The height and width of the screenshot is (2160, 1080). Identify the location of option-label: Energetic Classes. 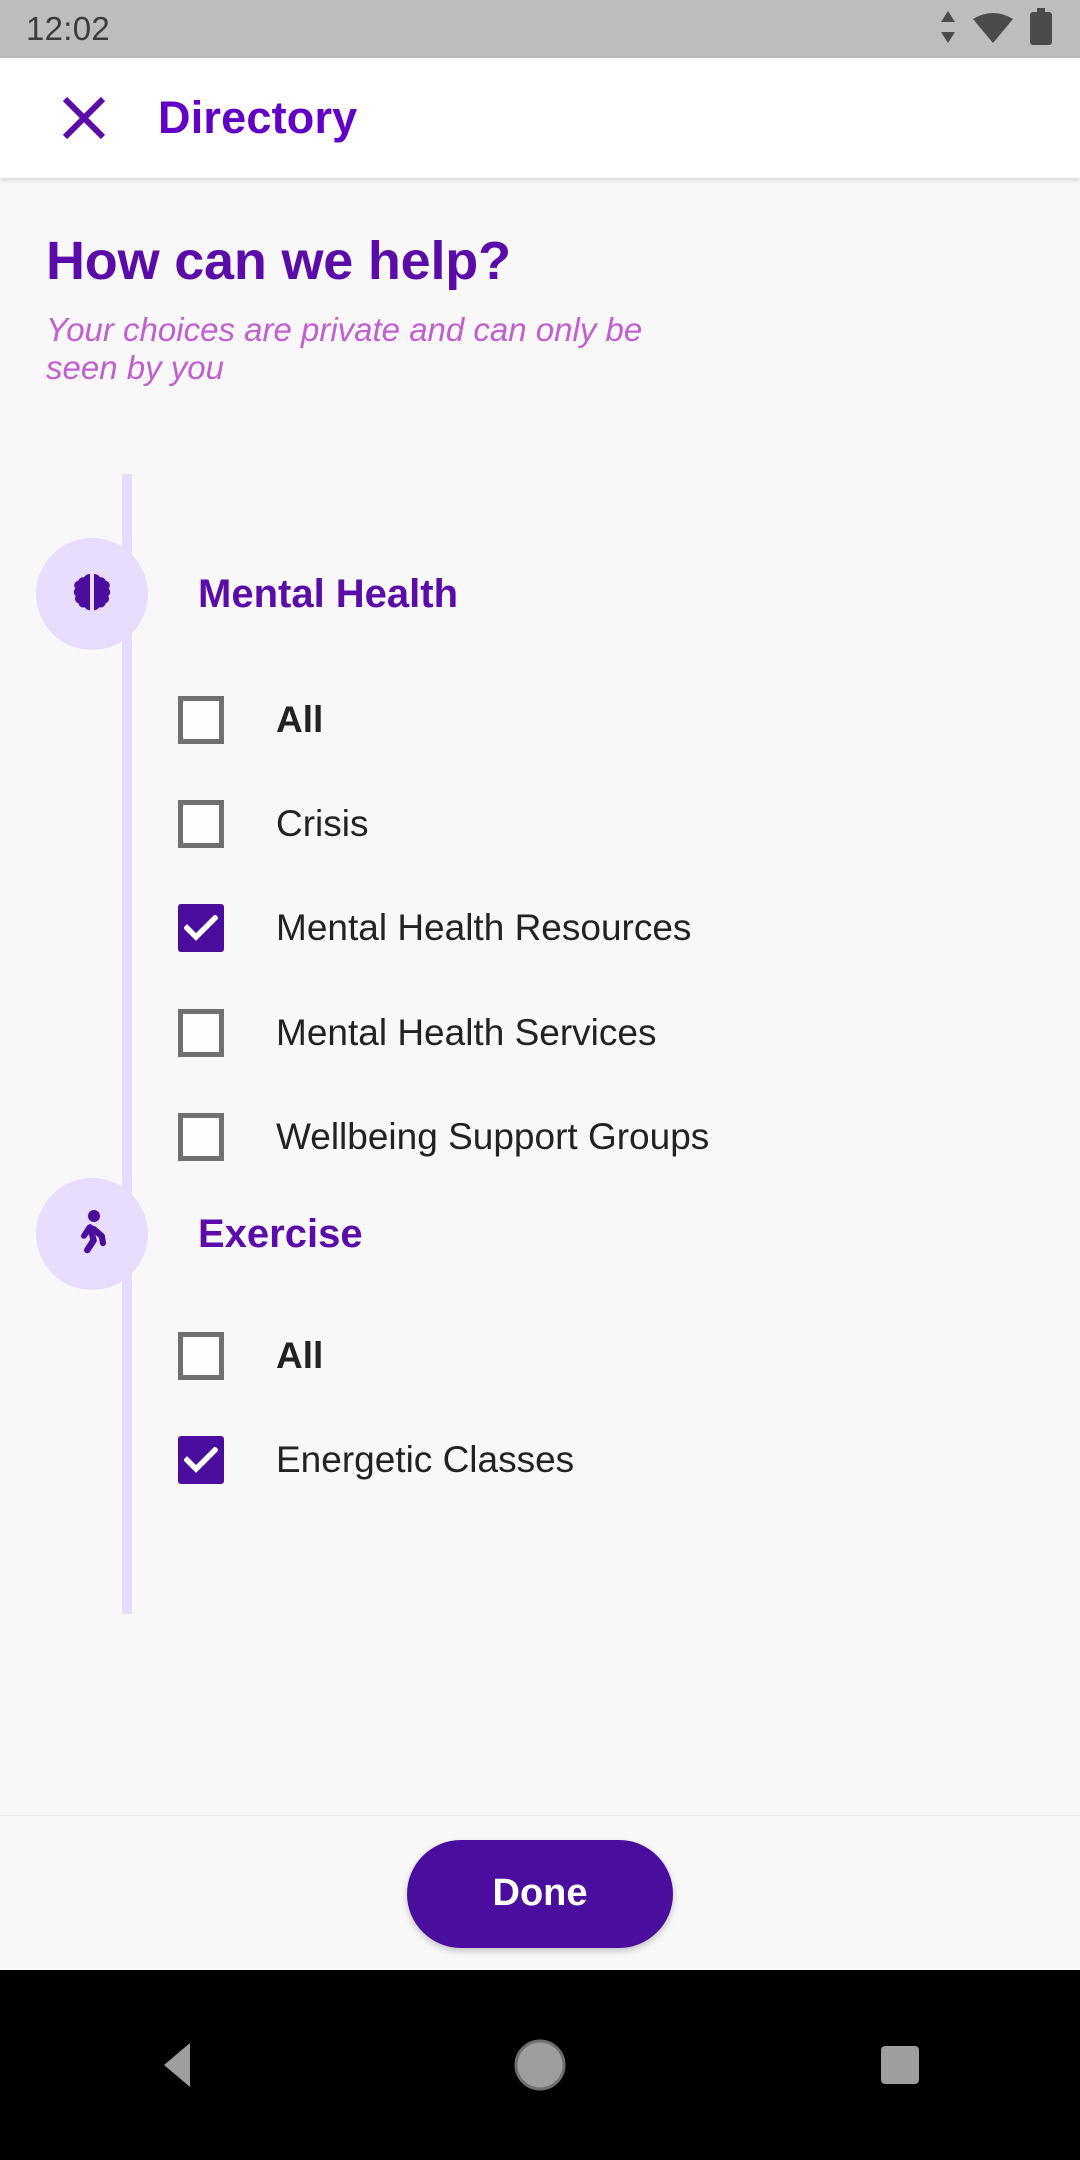
(425, 1459).